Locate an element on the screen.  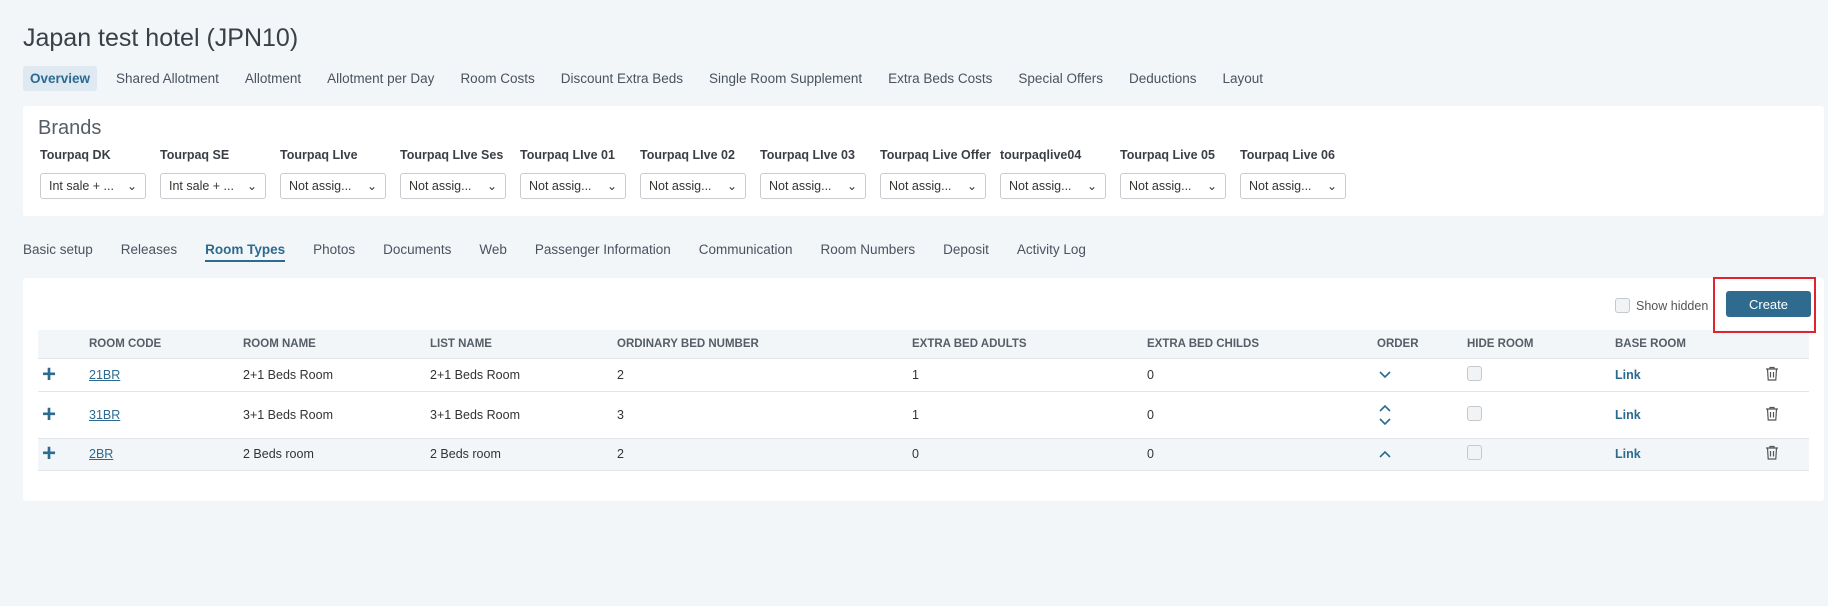
show-hidden-toggle: Show hidden is located at coordinates (1661, 305).